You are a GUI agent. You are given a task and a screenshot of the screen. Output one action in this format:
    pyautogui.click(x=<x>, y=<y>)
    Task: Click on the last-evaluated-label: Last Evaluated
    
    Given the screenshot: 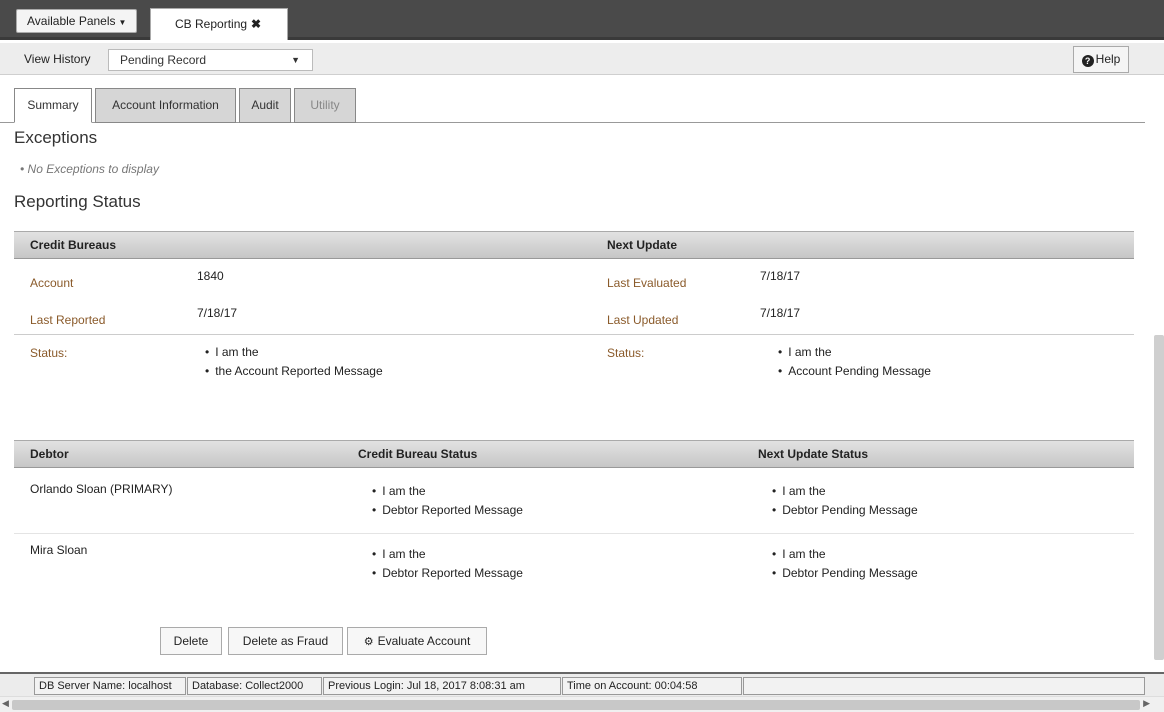 What is the action you would take?
    pyautogui.click(x=647, y=283)
    